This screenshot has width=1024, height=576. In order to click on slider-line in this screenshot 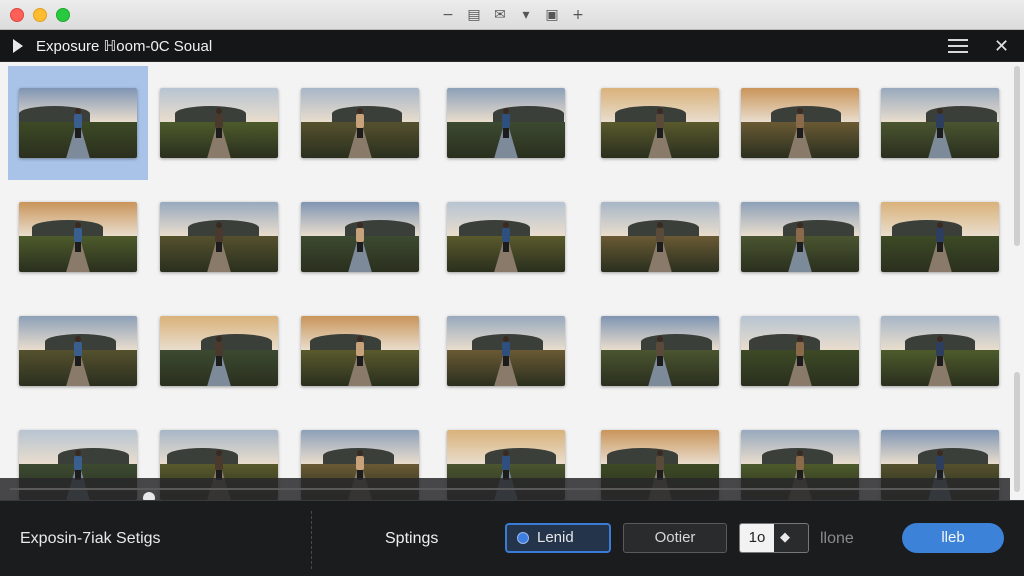, I will do `click(505, 489)`.